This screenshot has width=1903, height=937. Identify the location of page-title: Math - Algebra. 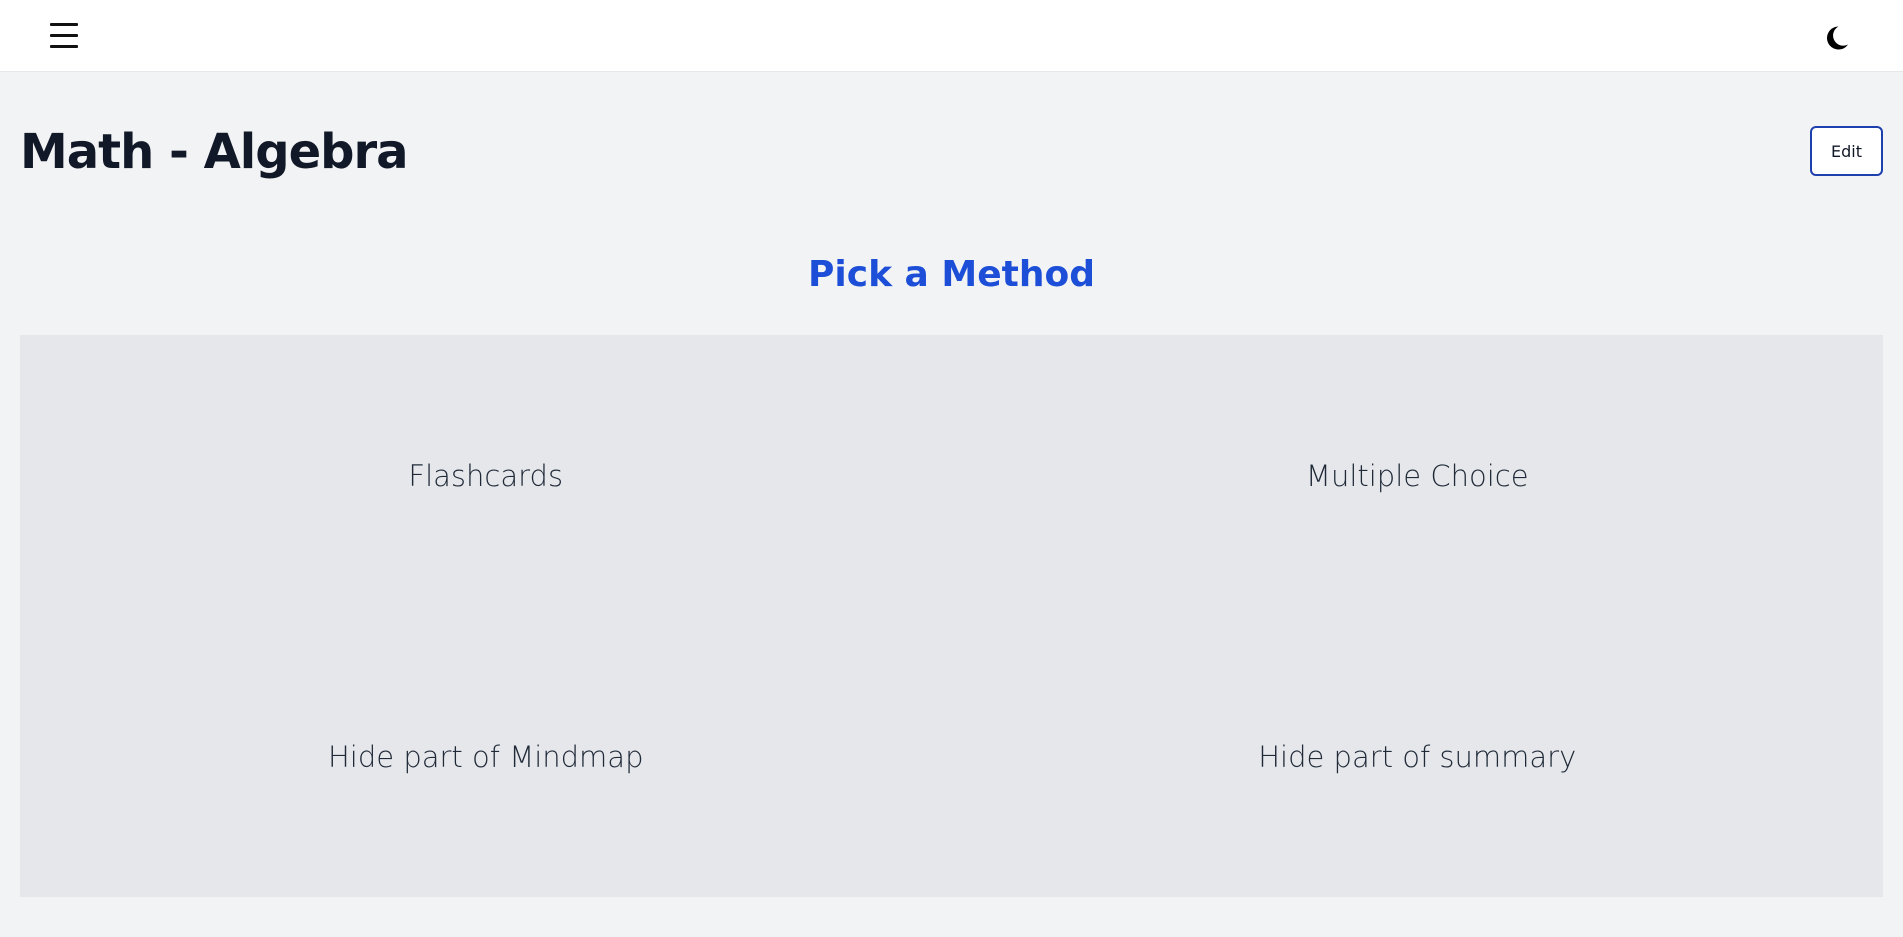
(214, 152).